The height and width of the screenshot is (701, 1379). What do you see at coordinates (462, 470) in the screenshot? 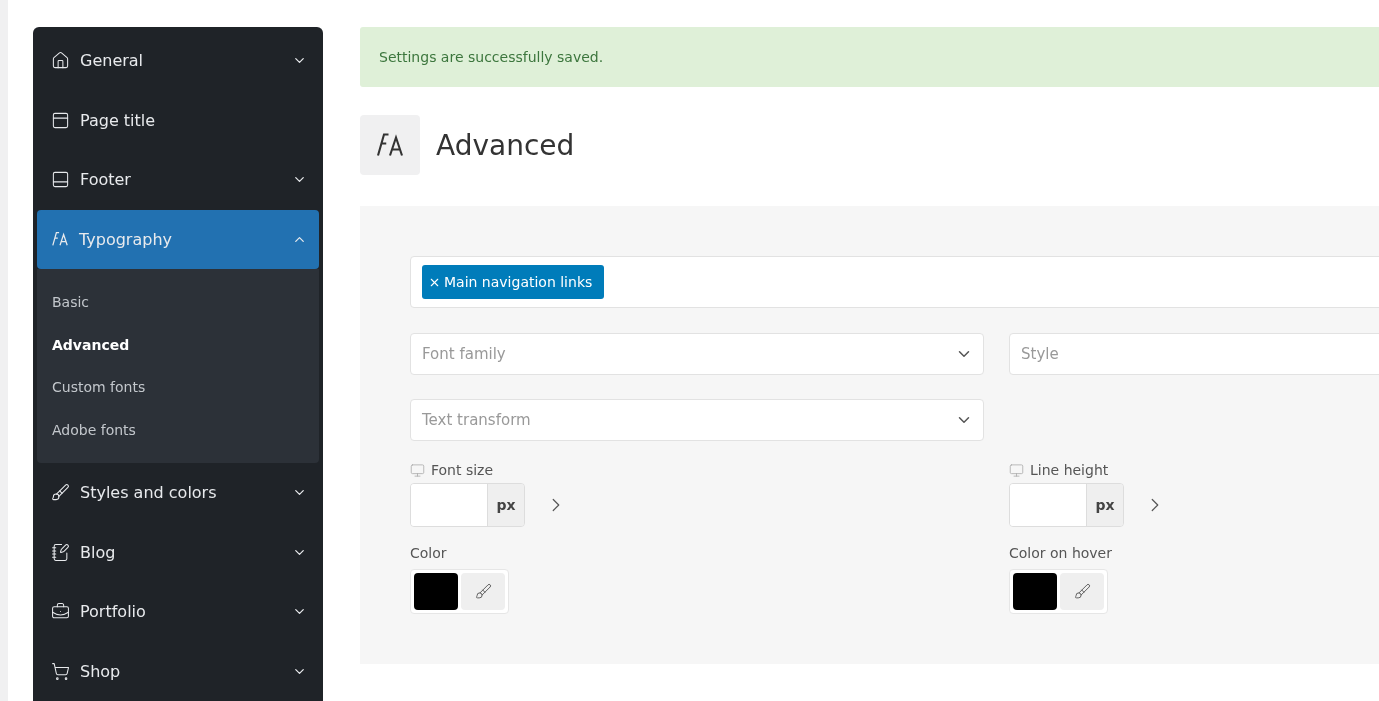
I see `field-label: Font size` at bounding box center [462, 470].